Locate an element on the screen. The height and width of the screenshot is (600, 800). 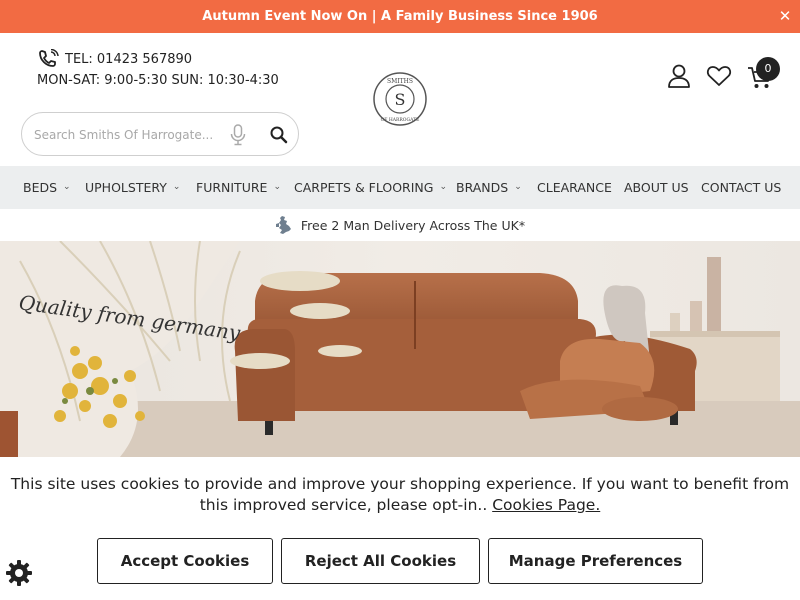
site-logo: S SMITHS OF HARROGATE is located at coordinates (400, 99).